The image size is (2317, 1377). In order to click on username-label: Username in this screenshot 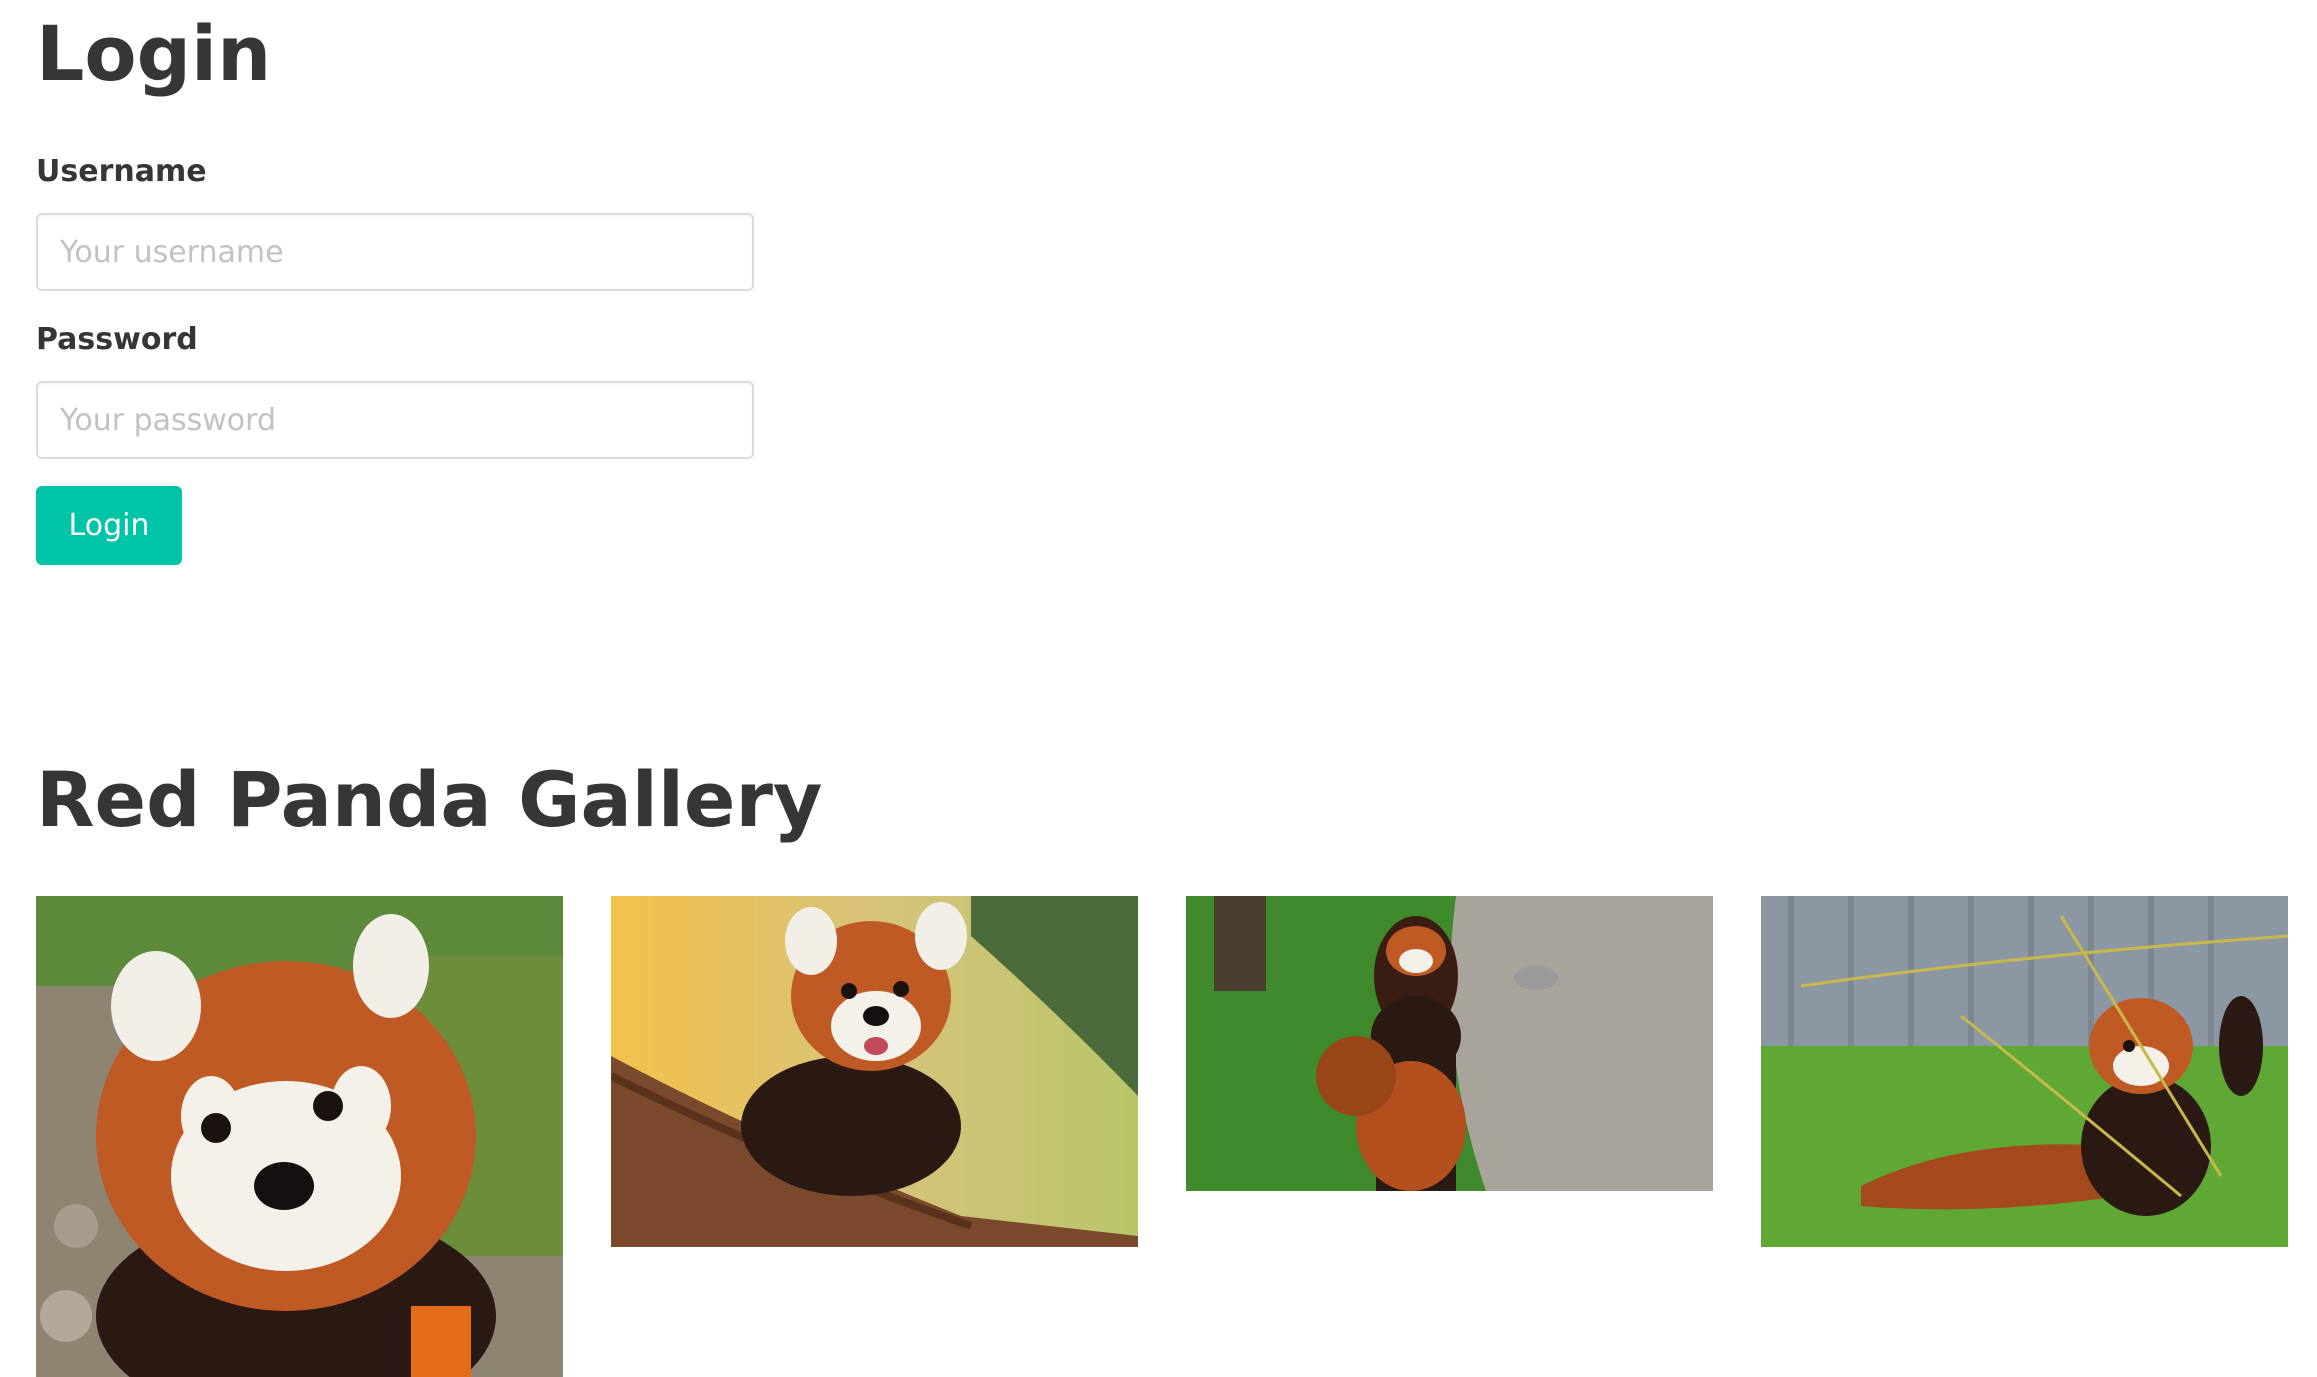, I will do `click(121, 171)`.